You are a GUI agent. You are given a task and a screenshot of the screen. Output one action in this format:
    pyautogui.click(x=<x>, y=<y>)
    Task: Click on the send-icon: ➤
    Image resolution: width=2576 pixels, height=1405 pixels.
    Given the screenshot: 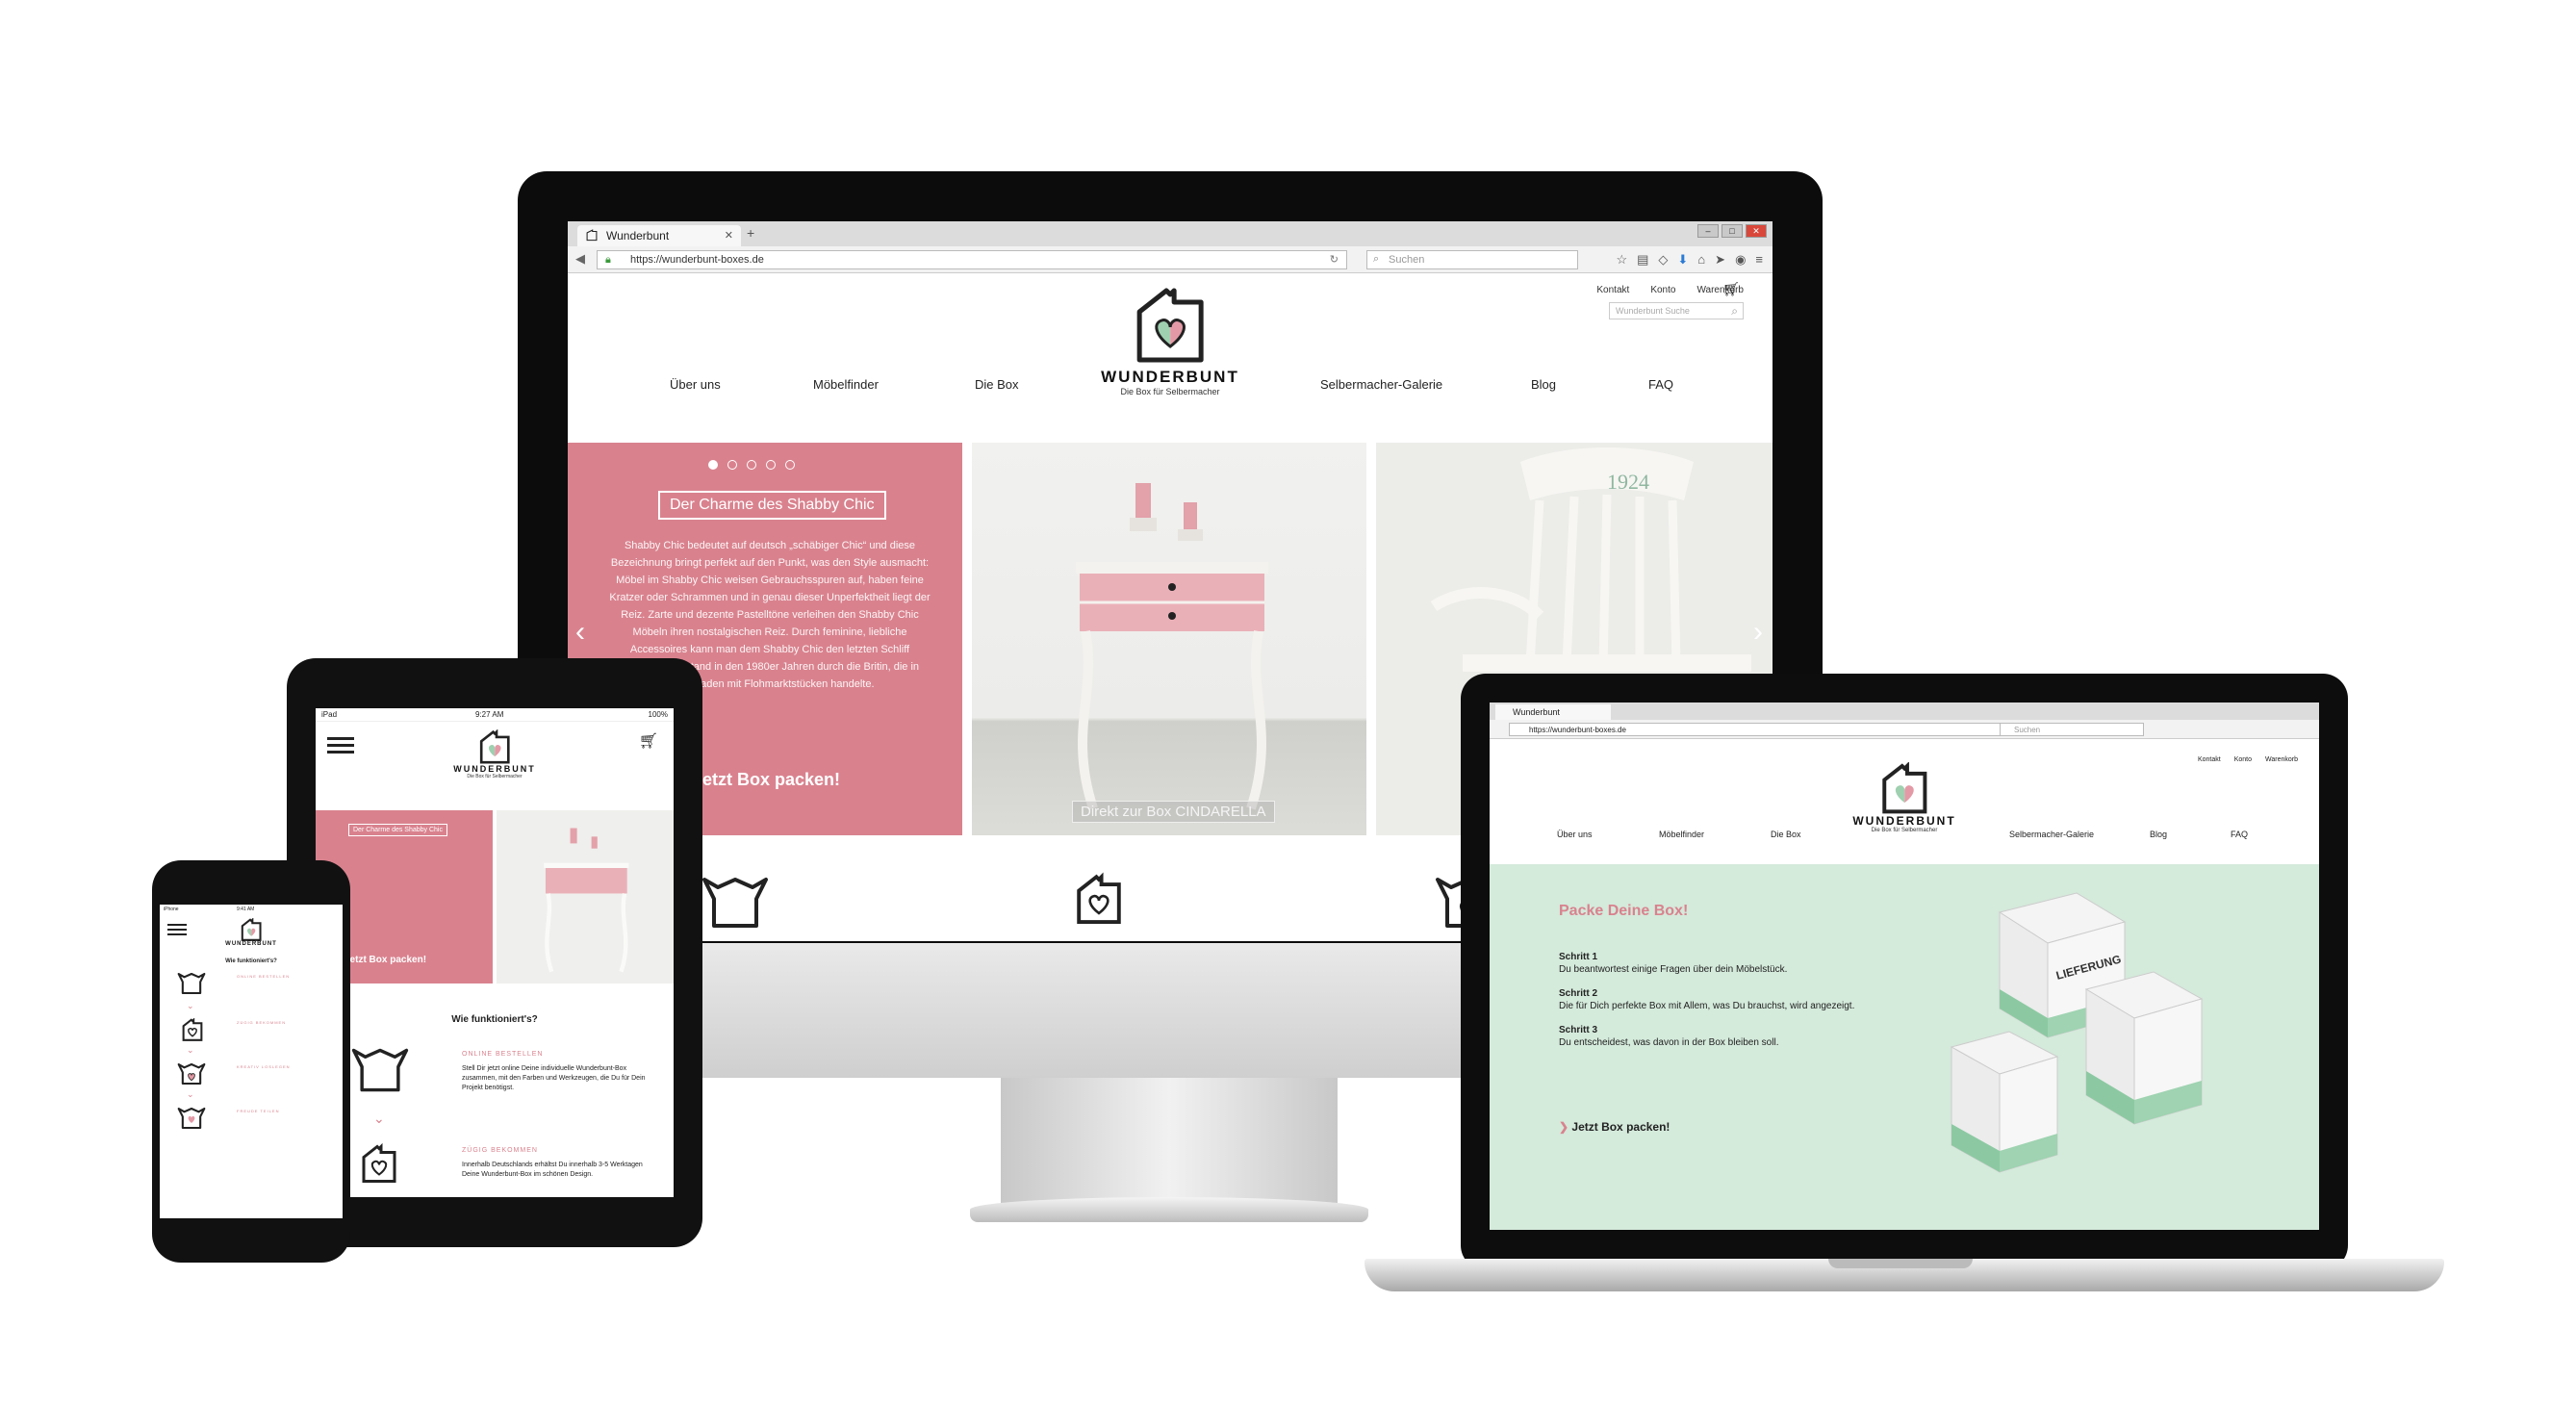 What is the action you would take?
    pyautogui.click(x=1720, y=260)
    